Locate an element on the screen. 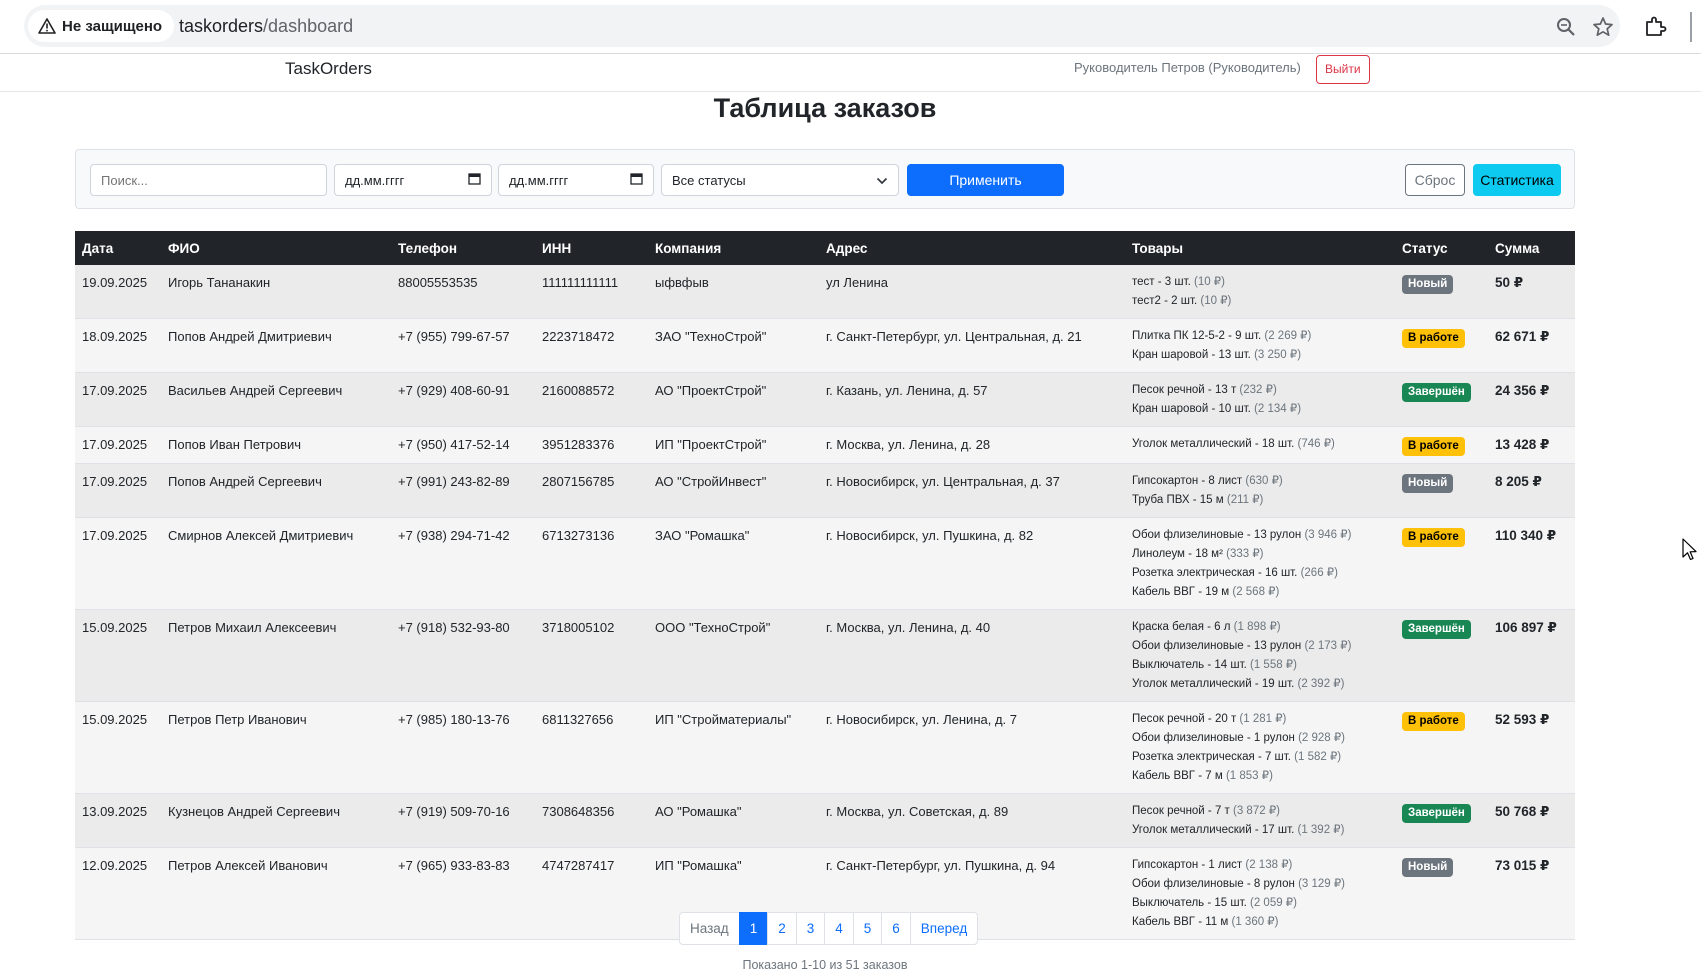 The image size is (1701, 972). address-bar: Не защищено taskorders/dashboard is located at coordinates (822, 26).